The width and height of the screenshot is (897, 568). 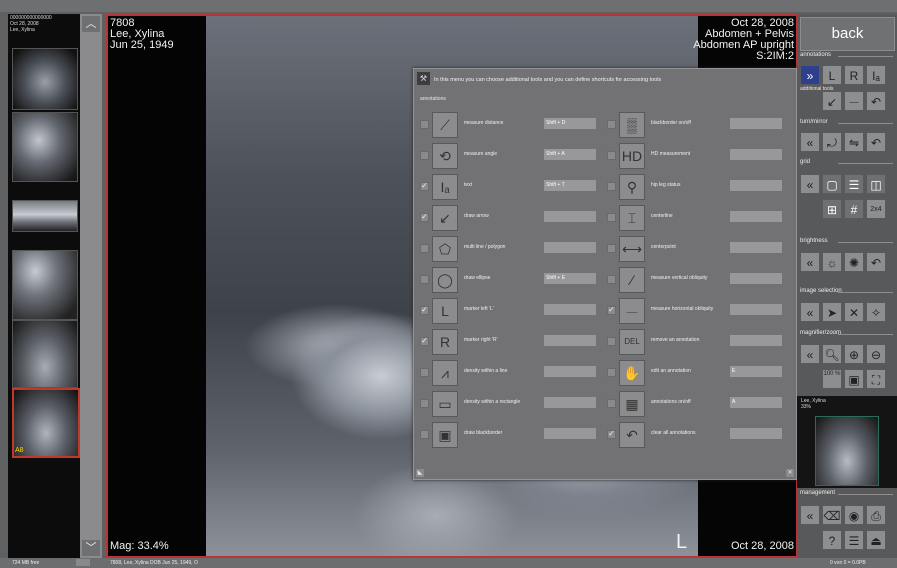 I want to click on blackborder-toggle-icon: ▒, so click(x=632, y=125).